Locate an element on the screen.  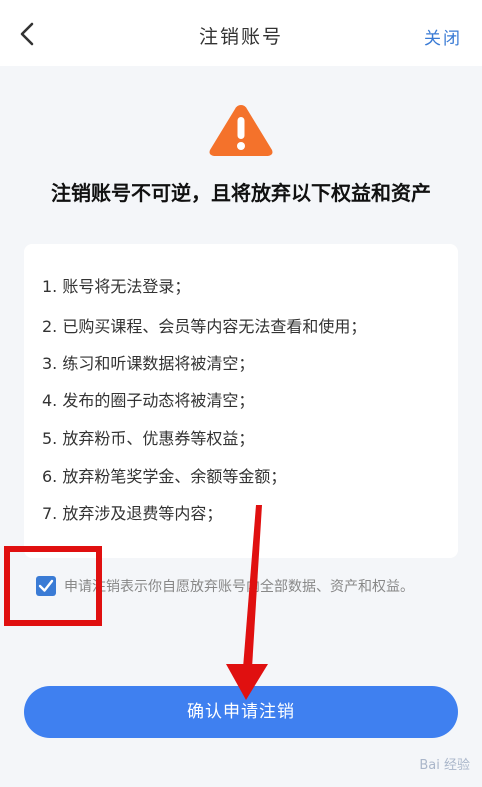
top-nav-bar: 注销账号 关闭 is located at coordinates (241, 33).